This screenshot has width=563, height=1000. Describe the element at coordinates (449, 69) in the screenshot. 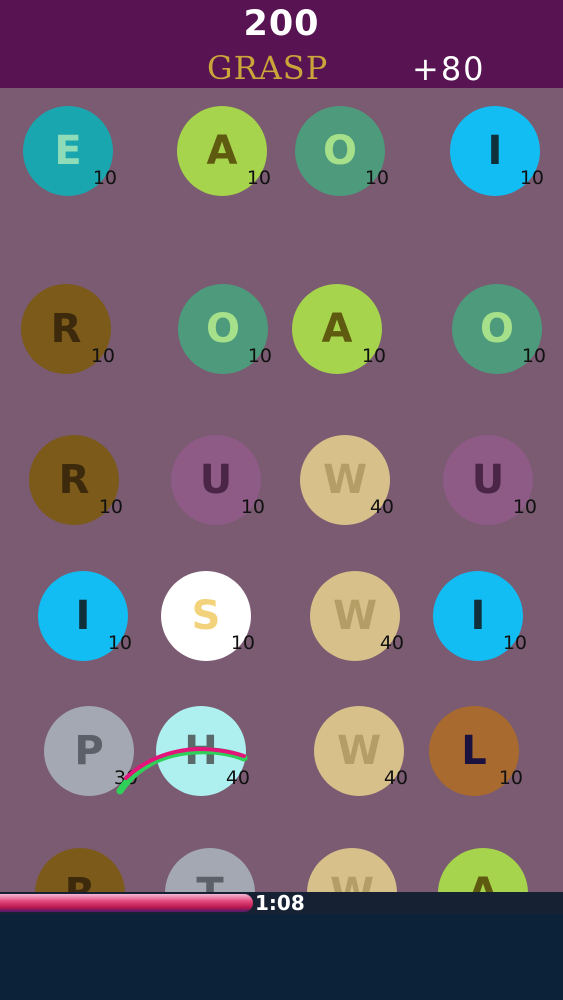

I see `word-bonus: +80` at that location.